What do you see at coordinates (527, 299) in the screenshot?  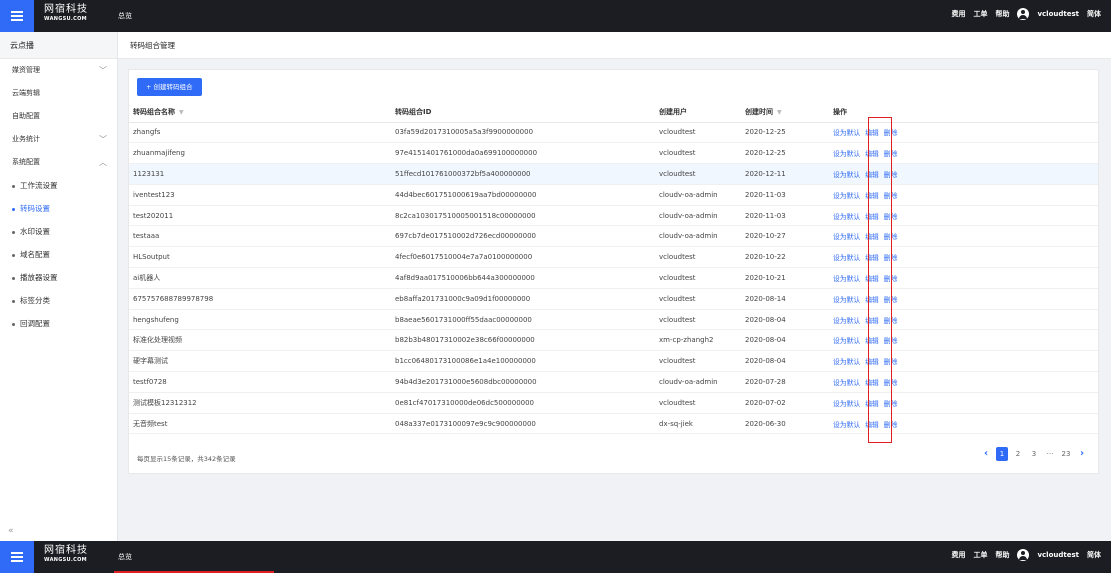 I see `cell-id: eb8affa201731000c9a09d1f00000000` at bounding box center [527, 299].